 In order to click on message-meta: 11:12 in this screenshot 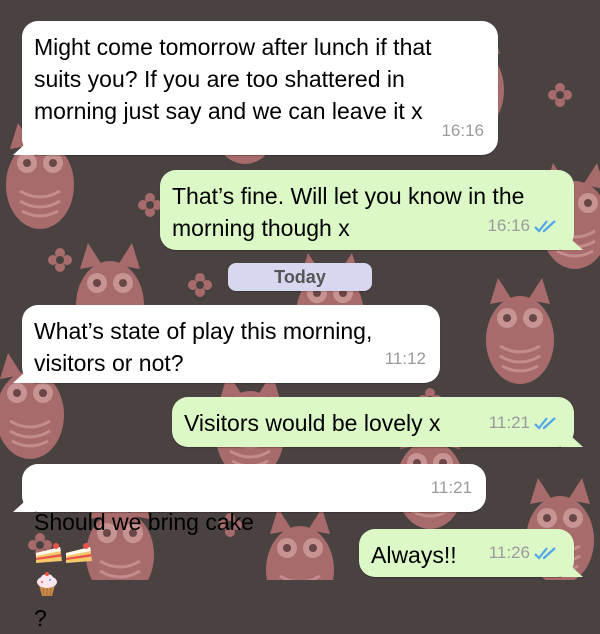, I will do `click(405, 359)`.